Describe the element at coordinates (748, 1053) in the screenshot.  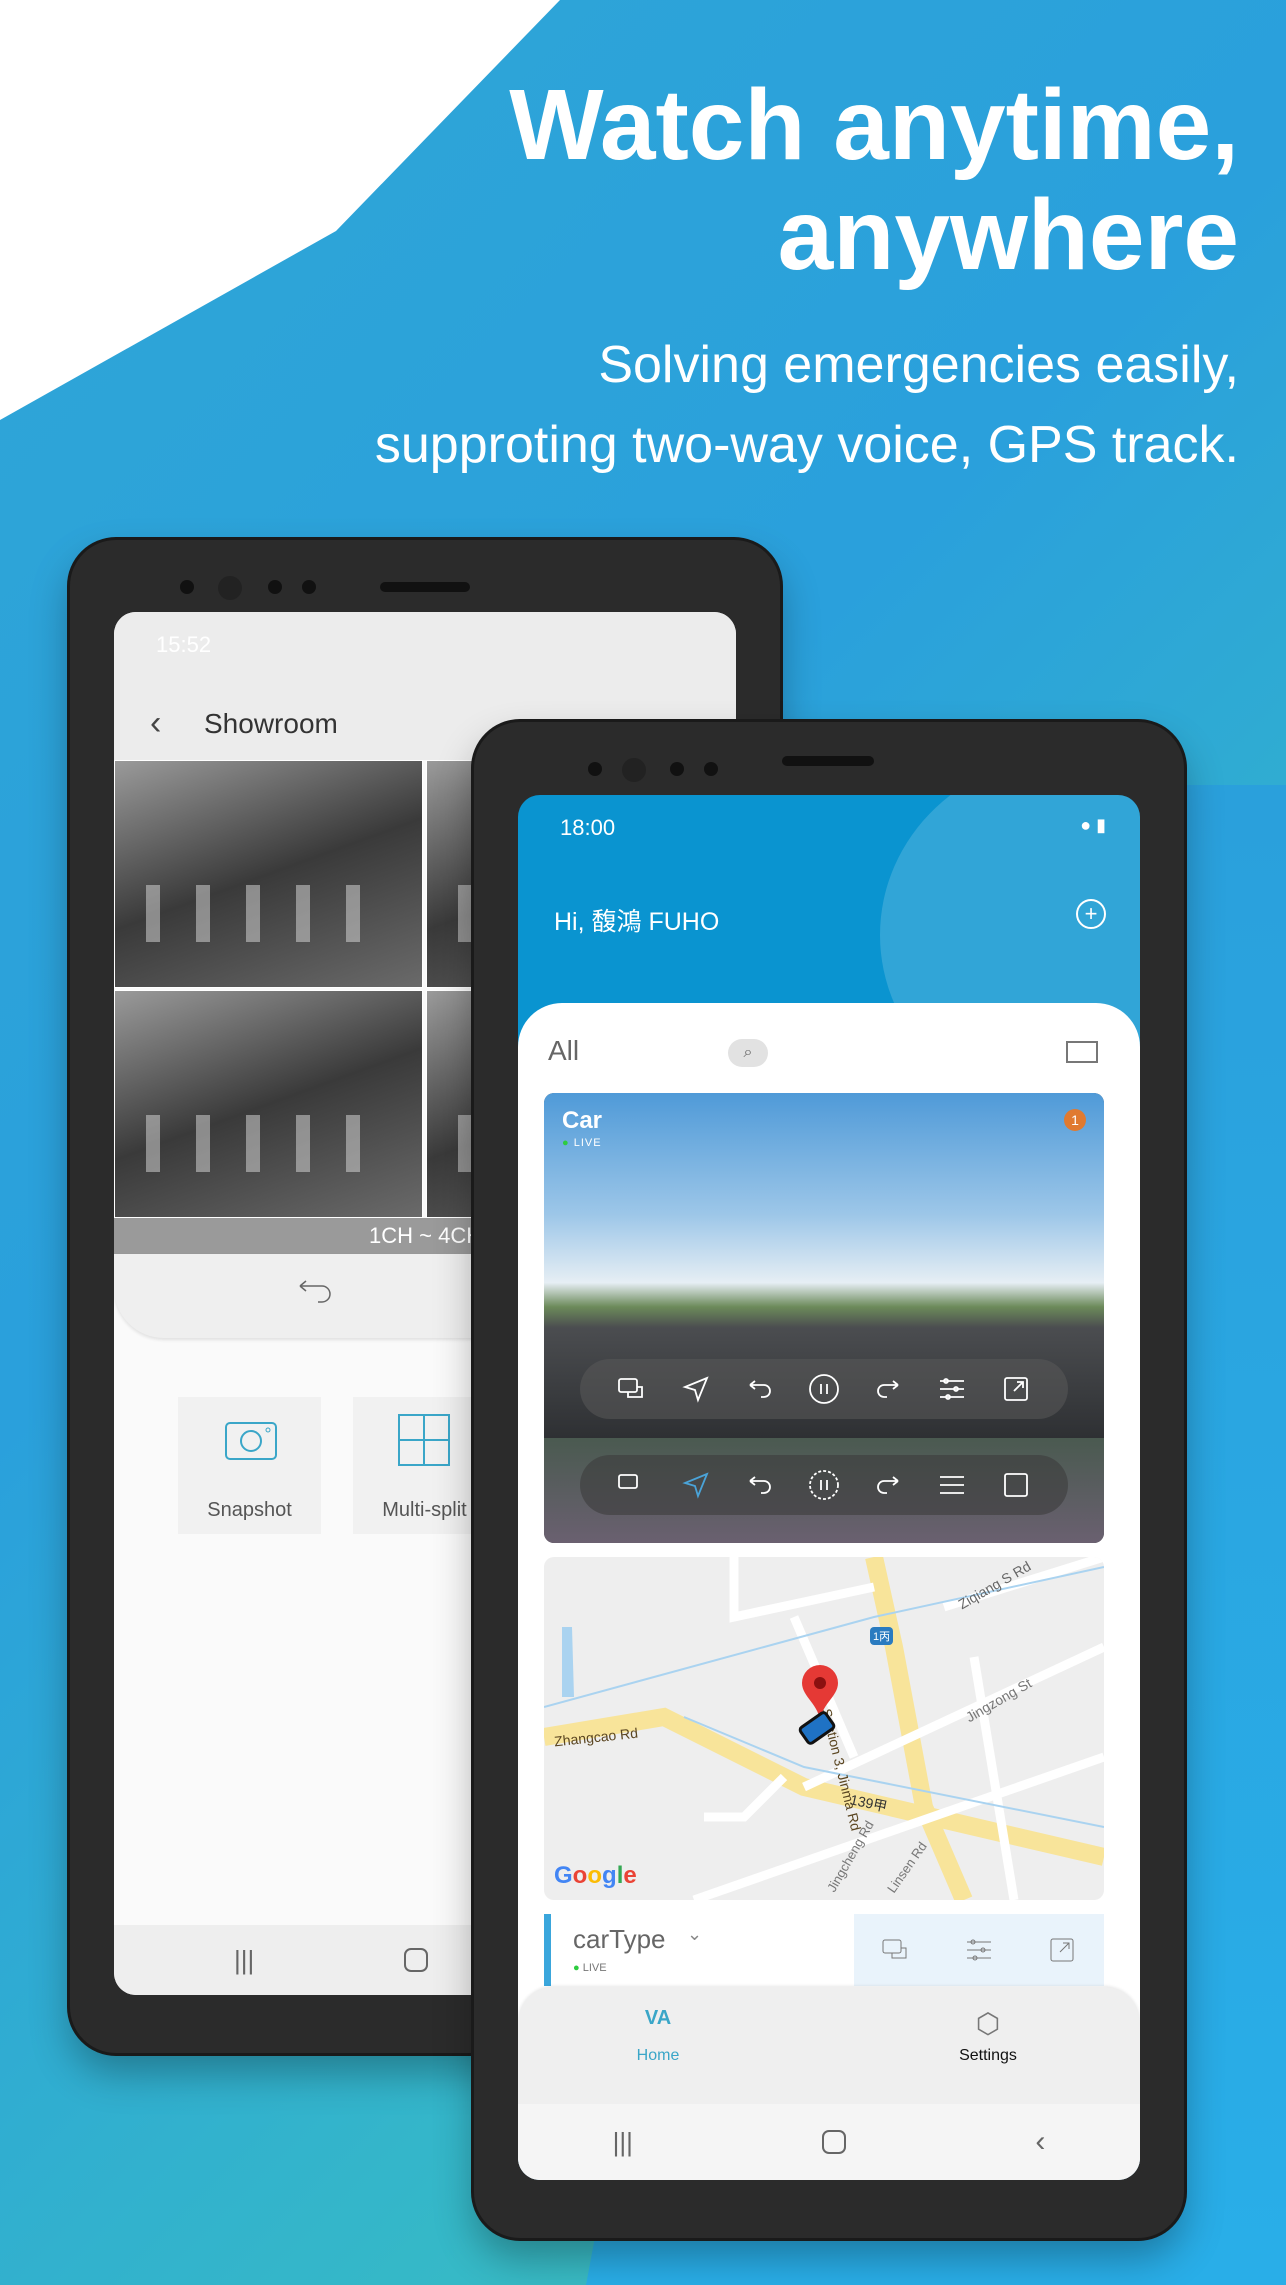
I see `search-button: ⌕` at that location.